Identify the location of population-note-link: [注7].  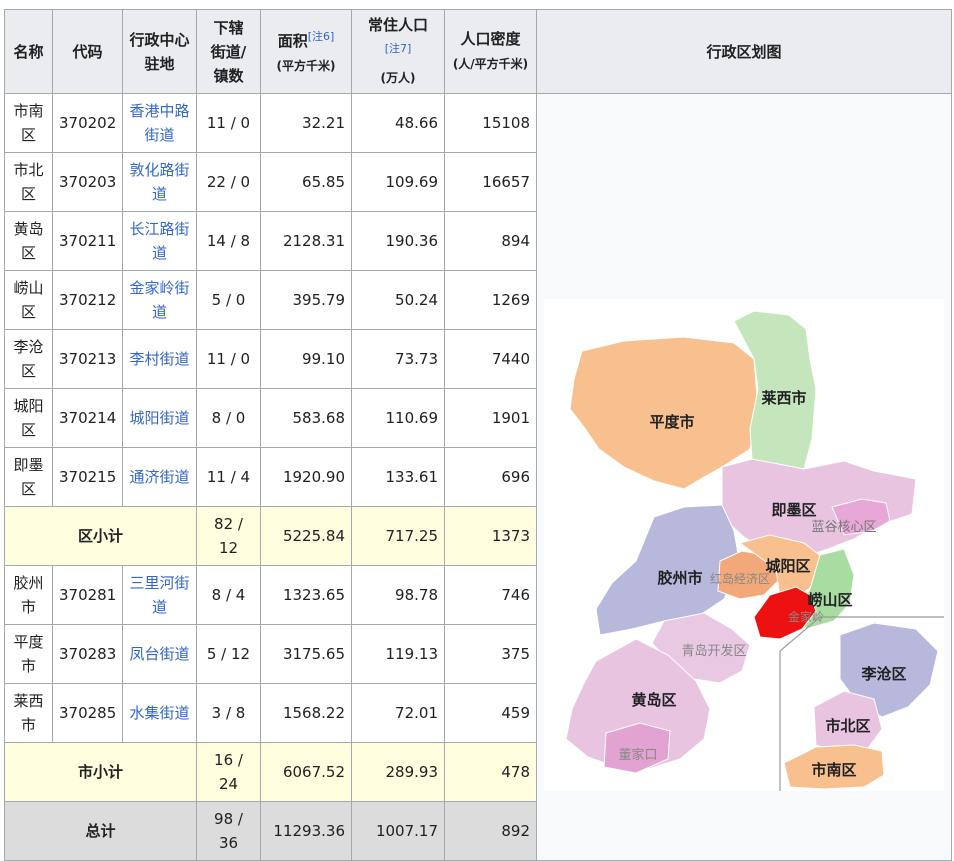
(398, 48).